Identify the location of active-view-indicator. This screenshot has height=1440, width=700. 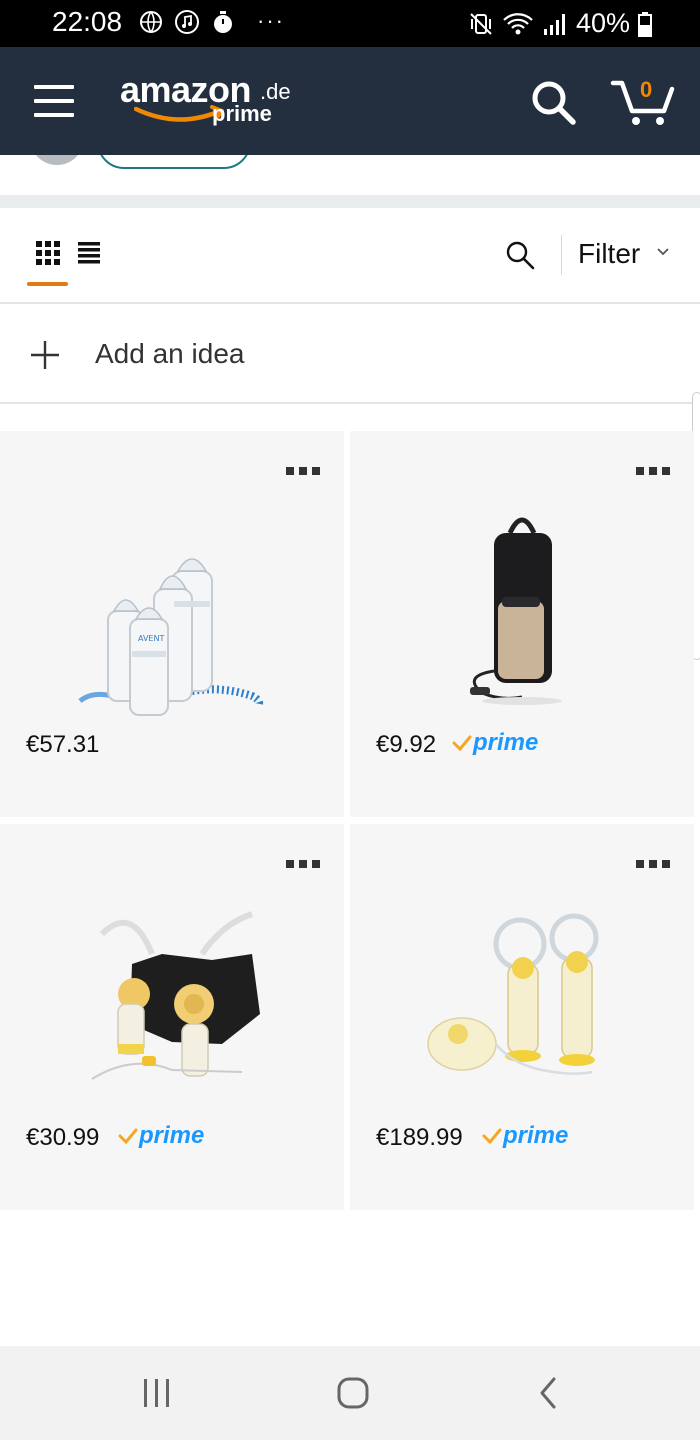
(47, 284).